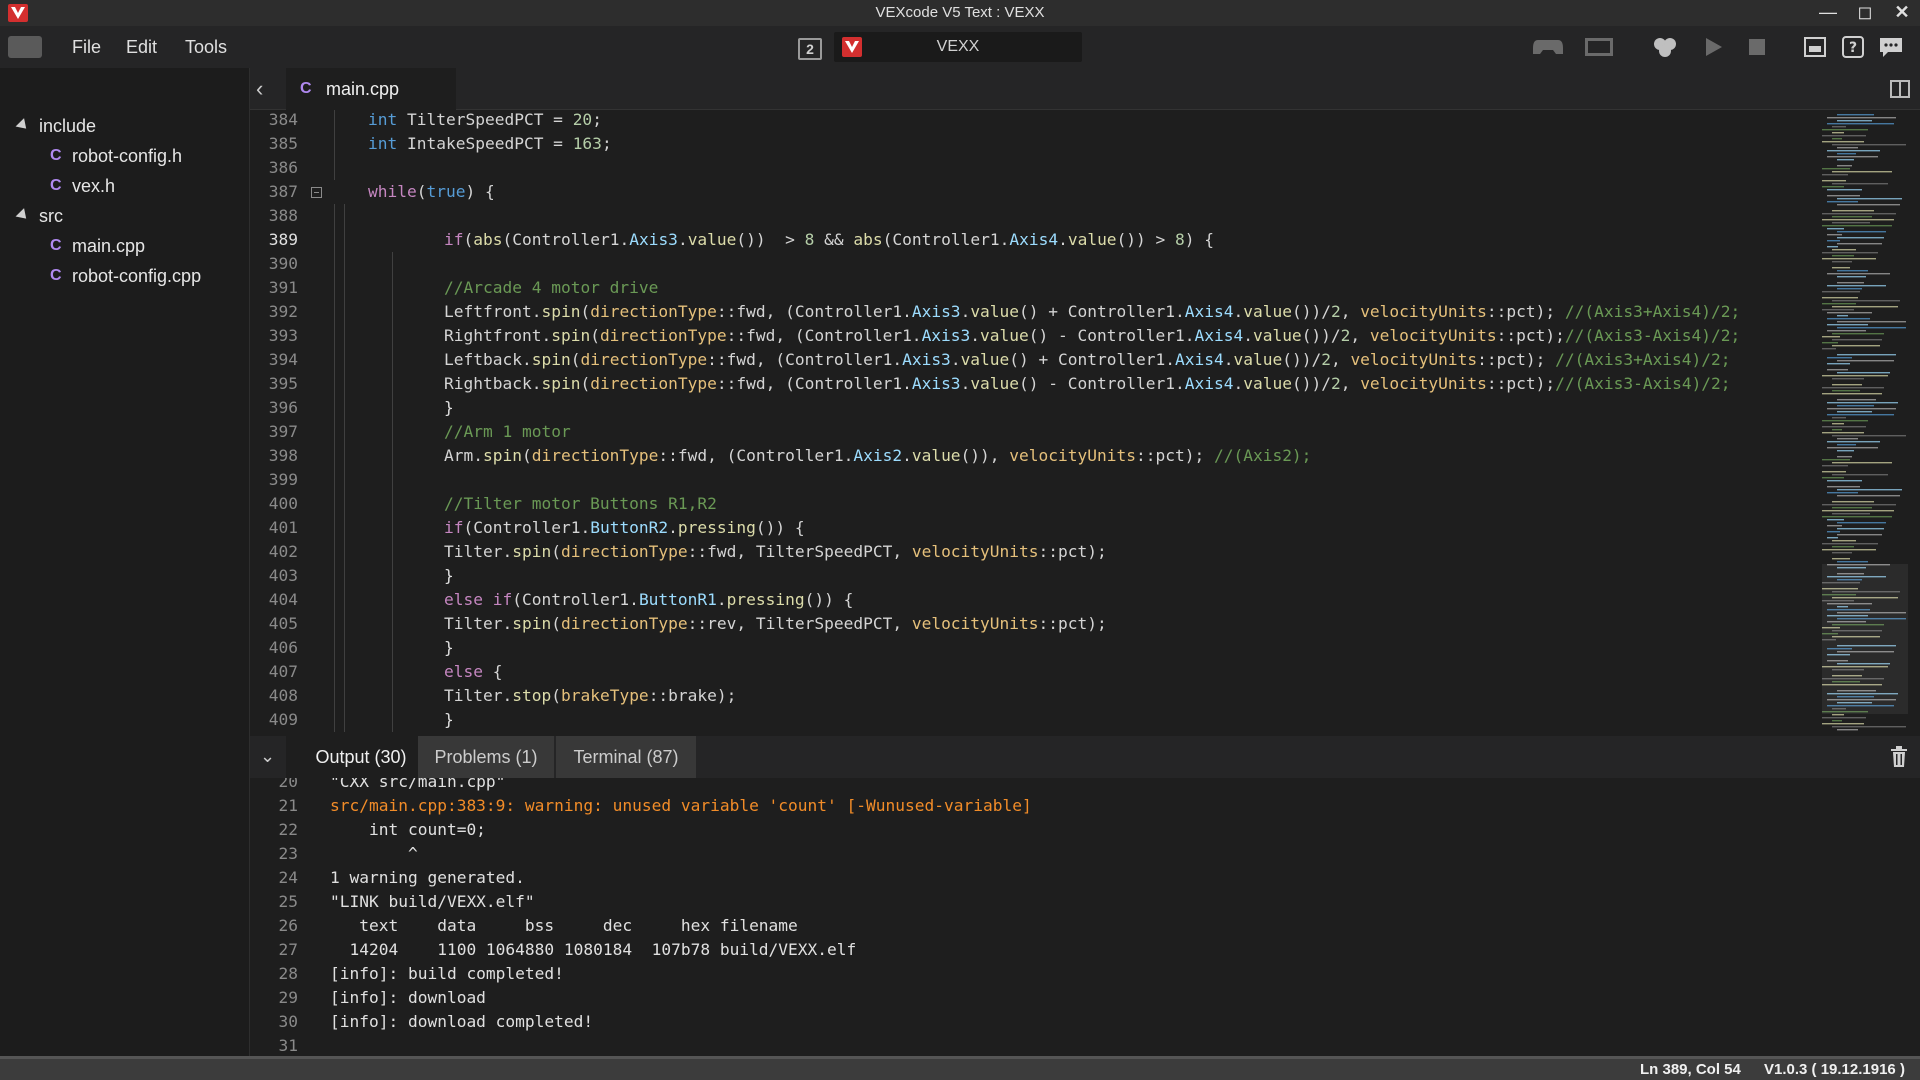 The width and height of the screenshot is (1920, 1080). What do you see at coordinates (1035, 216) in the screenshot?
I see `code-line: 388` at bounding box center [1035, 216].